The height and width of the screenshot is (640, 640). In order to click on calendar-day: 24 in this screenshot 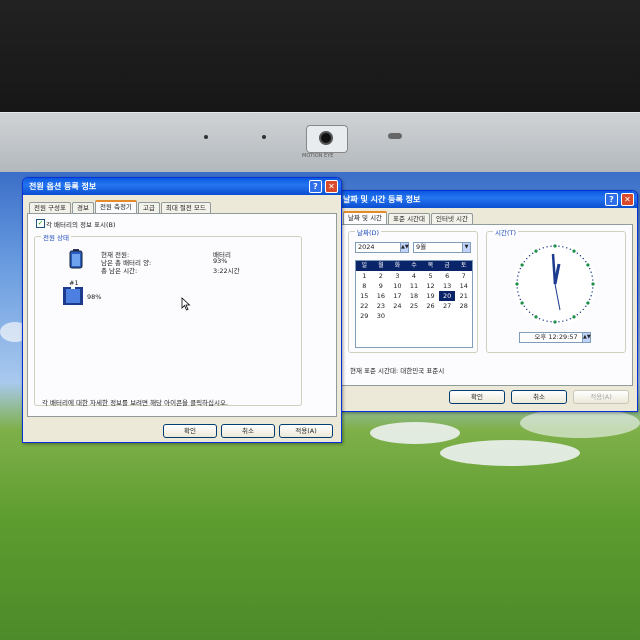, I will do `click(397, 306)`.